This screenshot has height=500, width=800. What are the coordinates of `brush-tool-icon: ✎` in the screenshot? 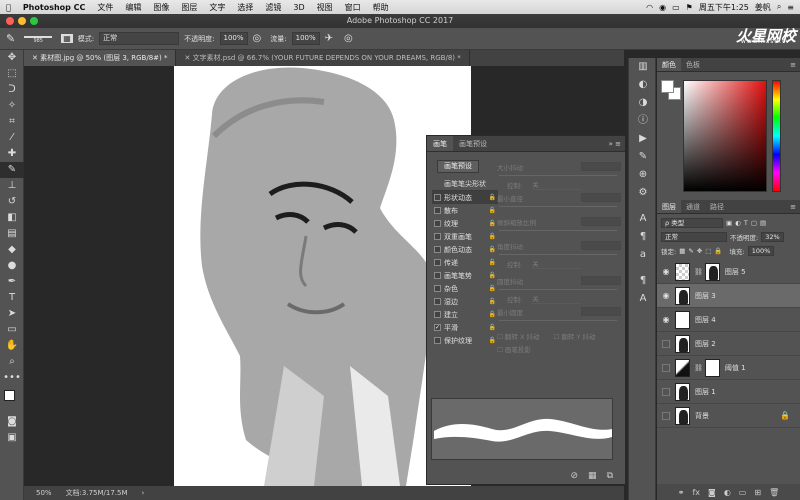 It's located at (10, 38).